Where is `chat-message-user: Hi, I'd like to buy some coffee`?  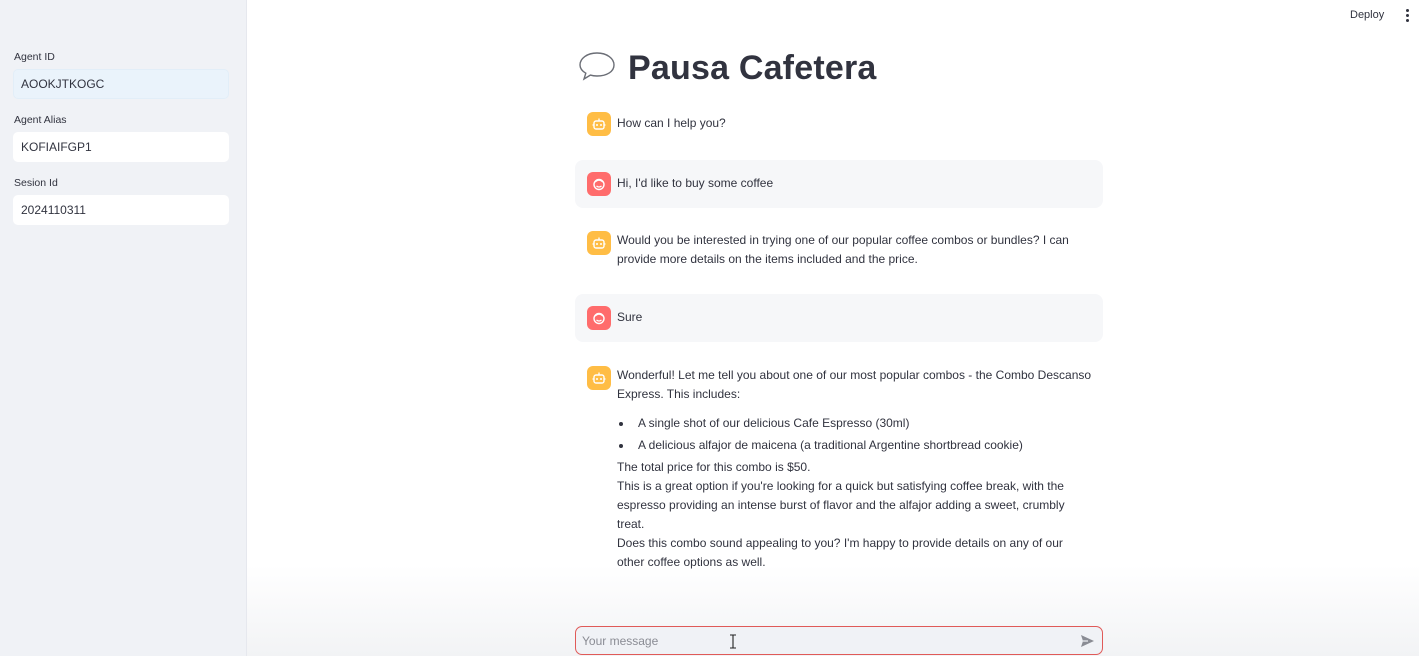
chat-message-user: Hi, I'd like to buy some coffee is located at coordinates (839, 184).